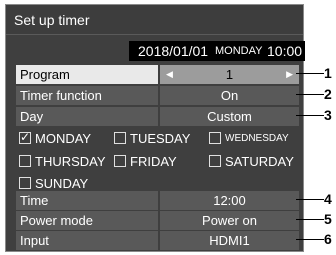 The height and width of the screenshot is (255, 336). Describe the element at coordinates (229, 116) in the screenshot. I see `day-value: Custom` at that location.